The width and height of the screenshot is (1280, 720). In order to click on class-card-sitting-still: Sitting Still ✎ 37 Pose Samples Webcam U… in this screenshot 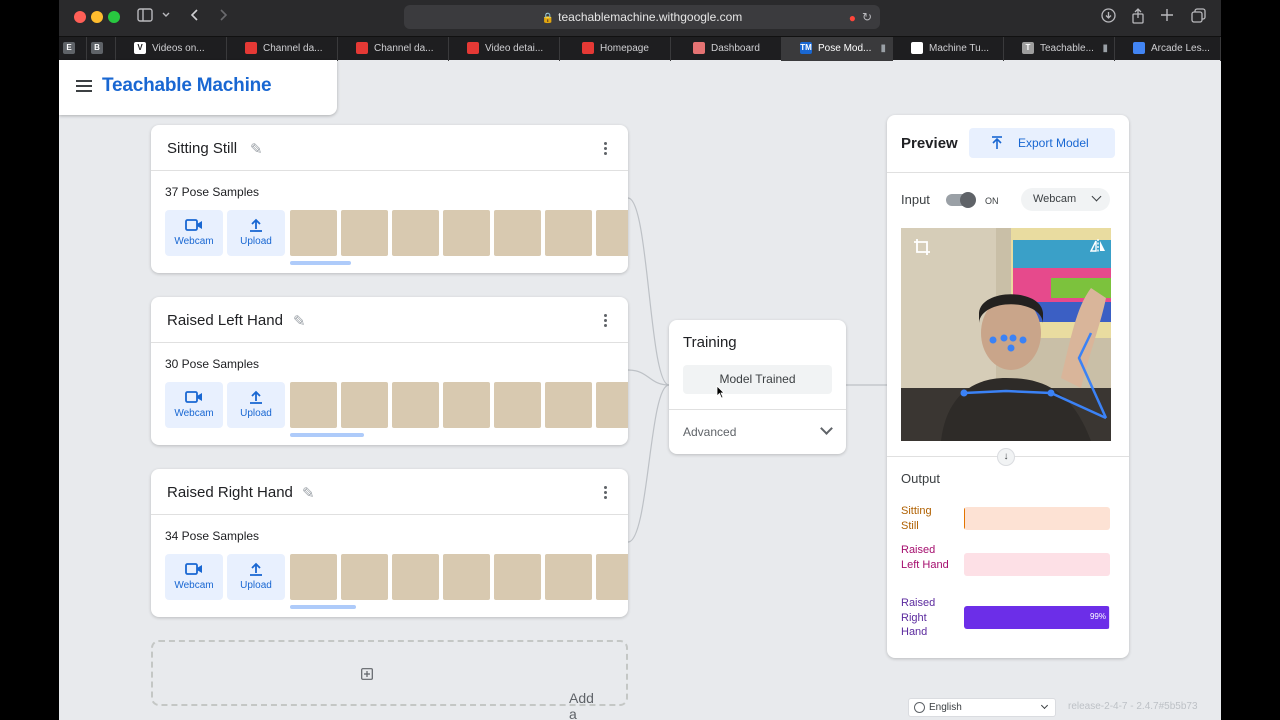, I will do `click(389, 199)`.